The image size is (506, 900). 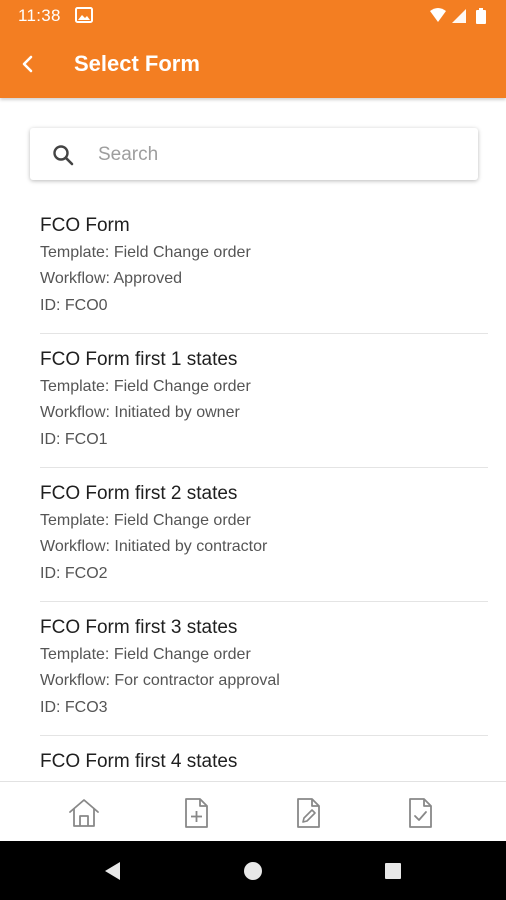 I want to click on back-button, so click(x=28, y=64).